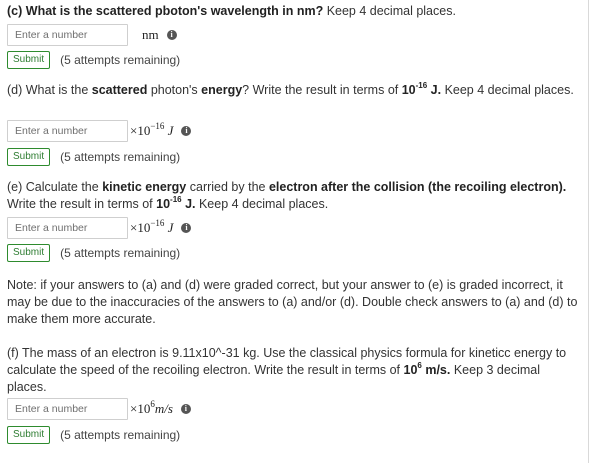  Describe the element at coordinates (322, 90) in the screenshot. I see `question-d-t3: ? Write the result in terms of` at that location.